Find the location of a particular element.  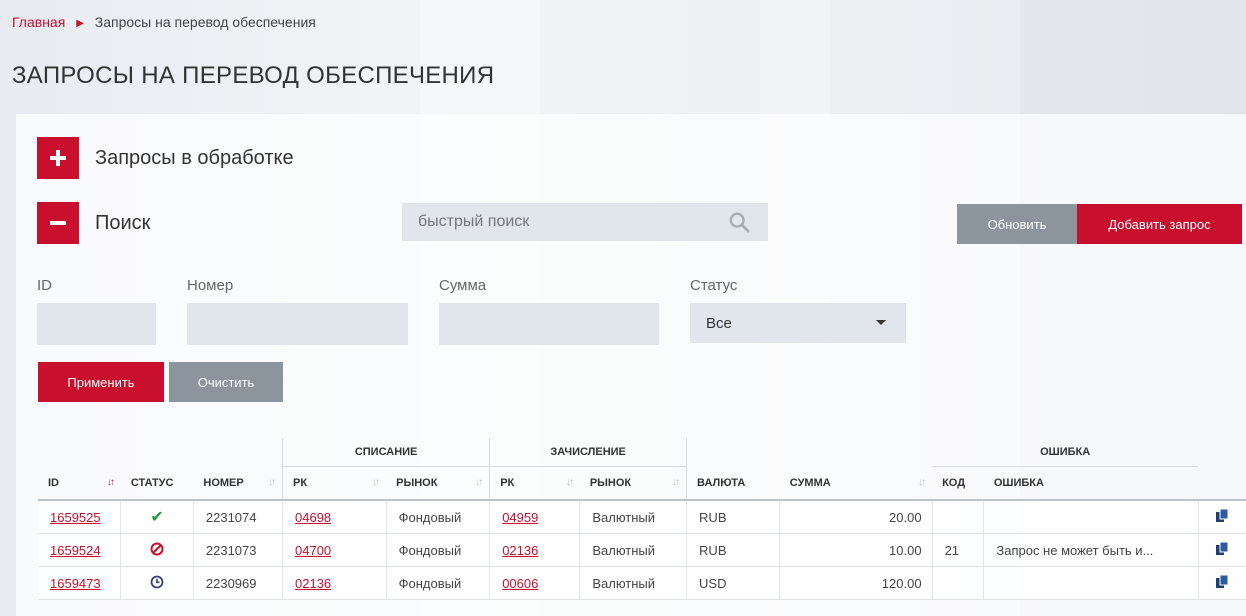

currency: USD is located at coordinates (733, 583).